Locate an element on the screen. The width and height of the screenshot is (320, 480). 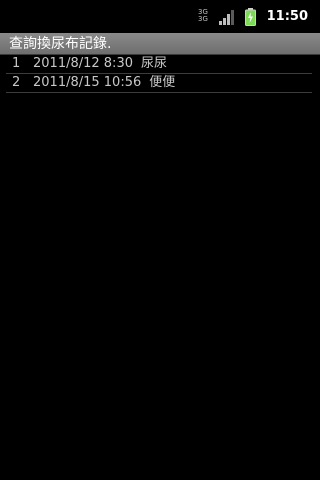
list-item: 1 2011/8/12 8:30 尿尿 is located at coordinates (159, 64).